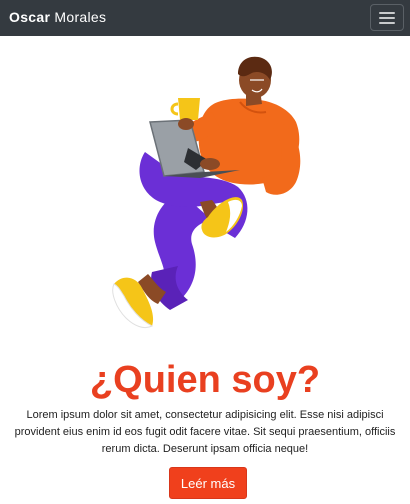 The height and width of the screenshot is (504, 410). What do you see at coordinates (208, 483) in the screenshot?
I see `read-more-button: Leér más` at bounding box center [208, 483].